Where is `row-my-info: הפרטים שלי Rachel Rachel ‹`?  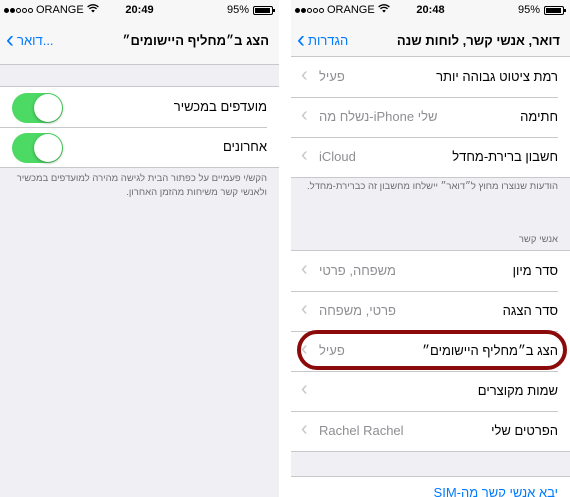 row-my-info: הפרטים שלי Rachel Rachel ‹ is located at coordinates (430, 431).